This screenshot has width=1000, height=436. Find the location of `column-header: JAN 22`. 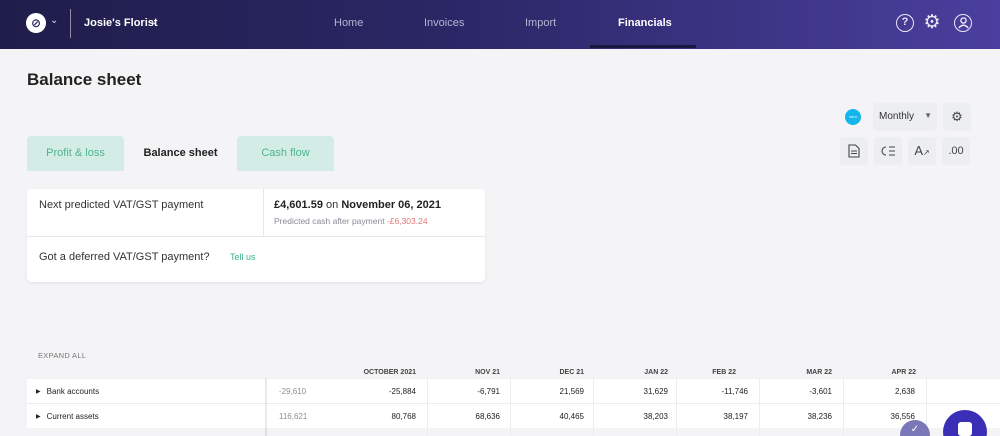

column-header: JAN 22 is located at coordinates (656, 372).